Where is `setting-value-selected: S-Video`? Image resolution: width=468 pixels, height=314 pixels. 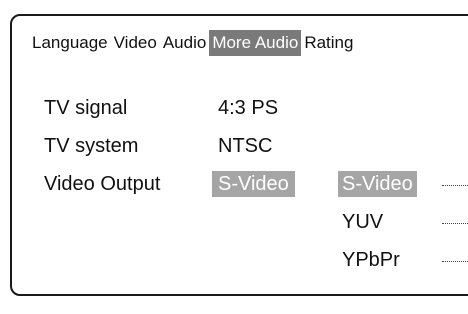
setting-value-selected: S-Video is located at coordinates (253, 184).